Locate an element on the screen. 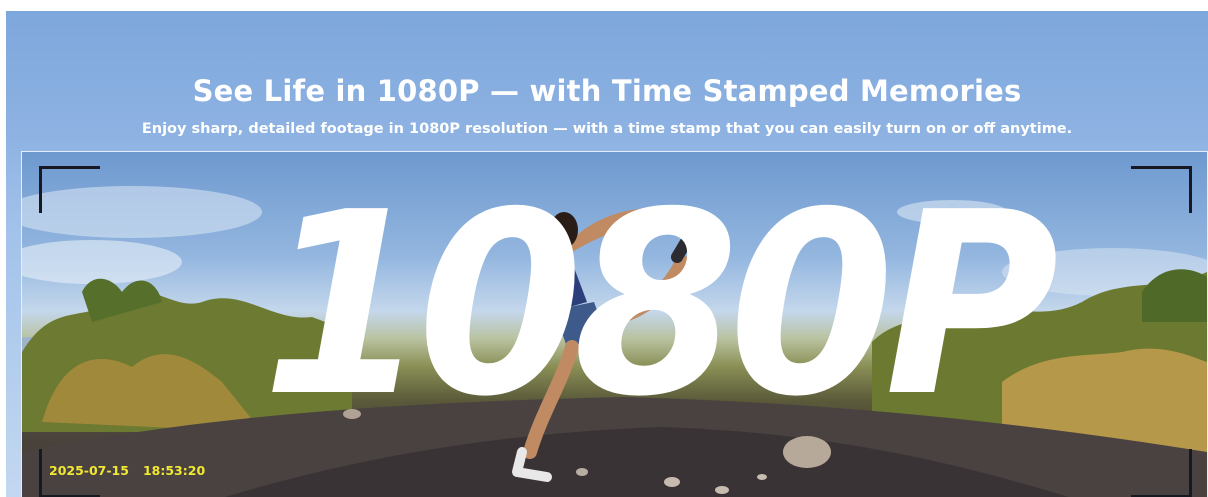  corner-mark-bottom-right is located at coordinates (1161, 473).